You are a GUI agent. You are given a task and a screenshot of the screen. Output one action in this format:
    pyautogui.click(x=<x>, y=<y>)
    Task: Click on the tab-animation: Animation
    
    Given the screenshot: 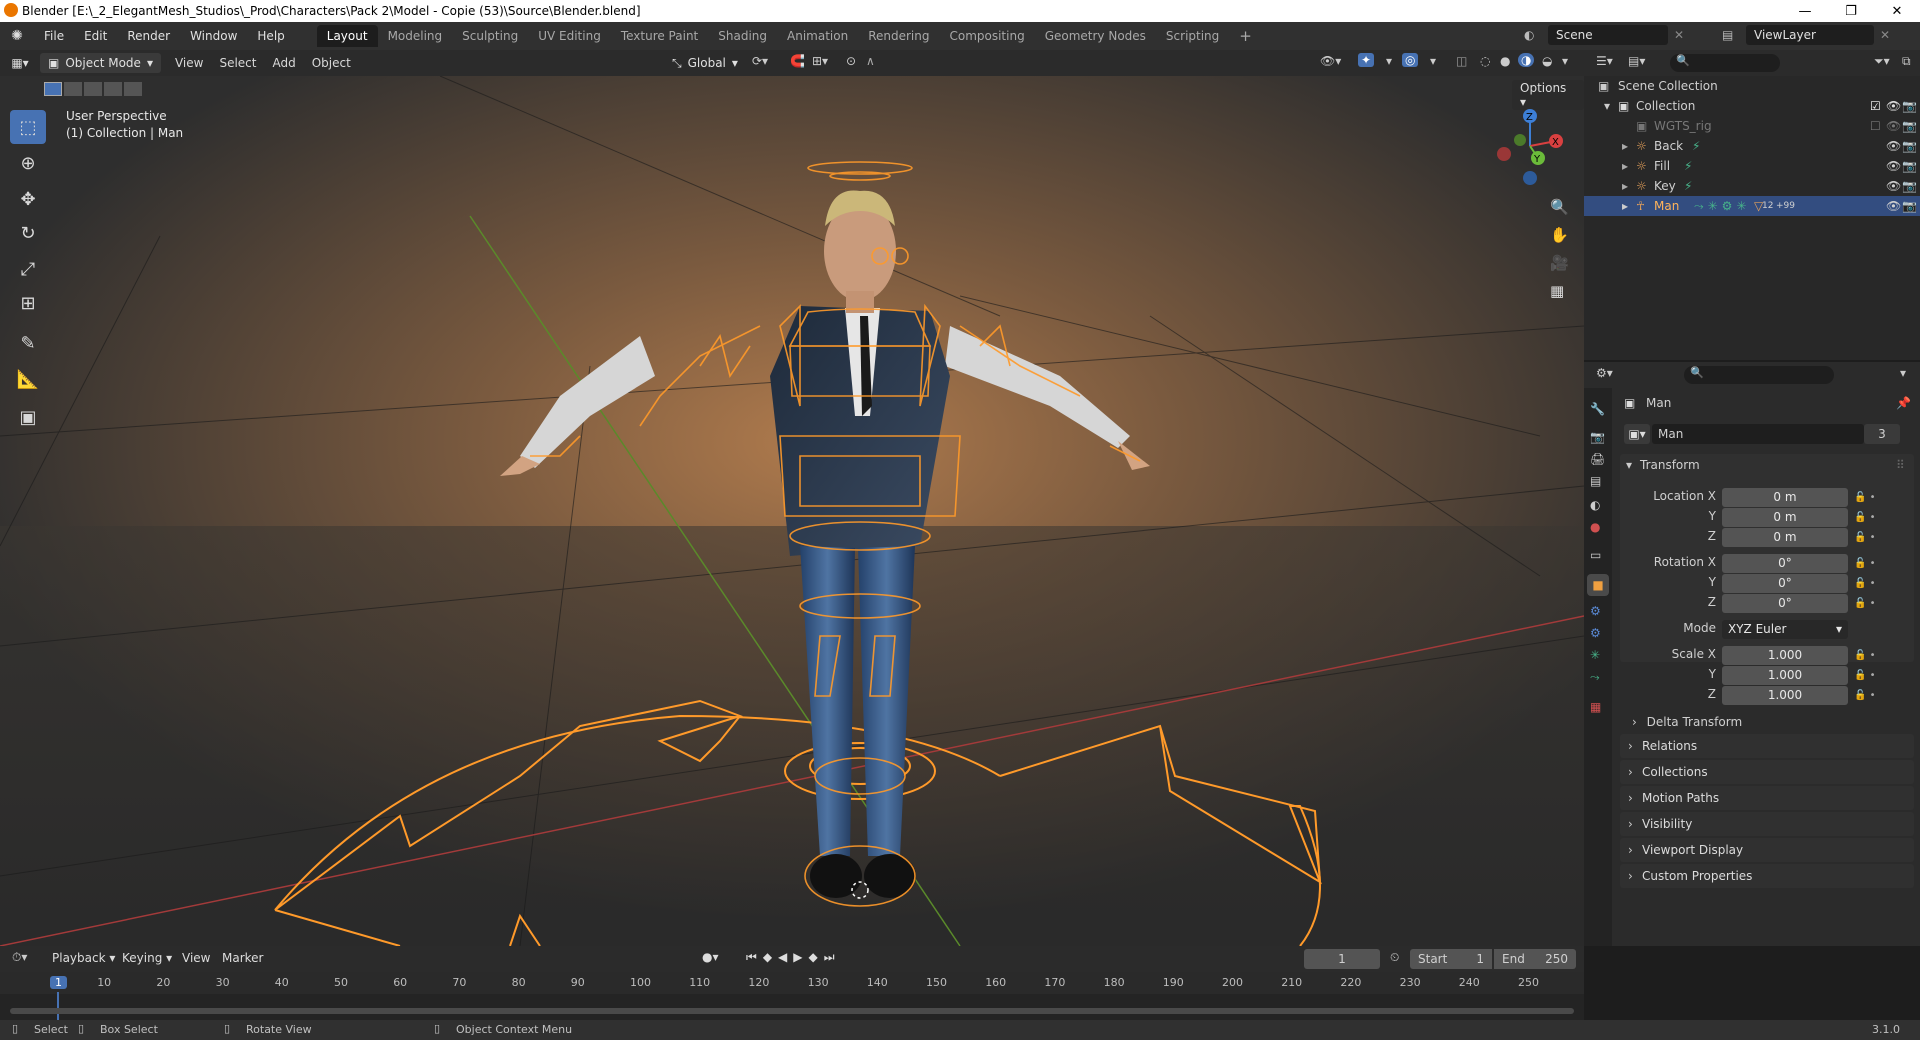 What is the action you would take?
    pyautogui.click(x=817, y=36)
    